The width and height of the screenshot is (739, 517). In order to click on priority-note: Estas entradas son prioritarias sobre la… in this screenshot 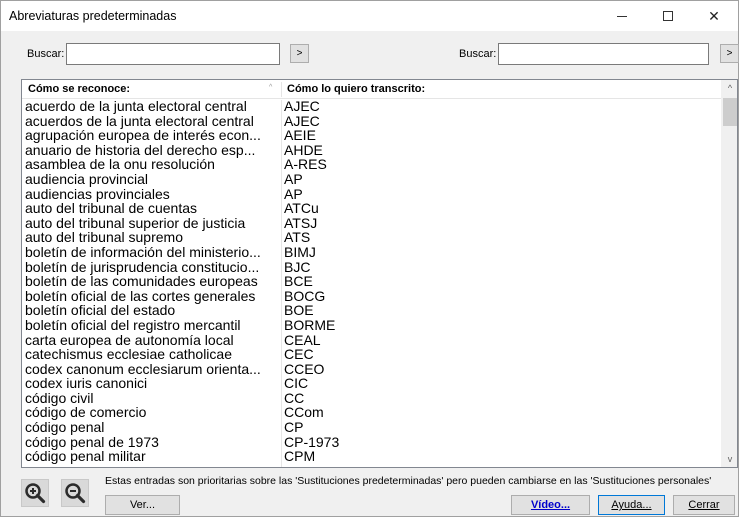, I will do `click(408, 481)`.